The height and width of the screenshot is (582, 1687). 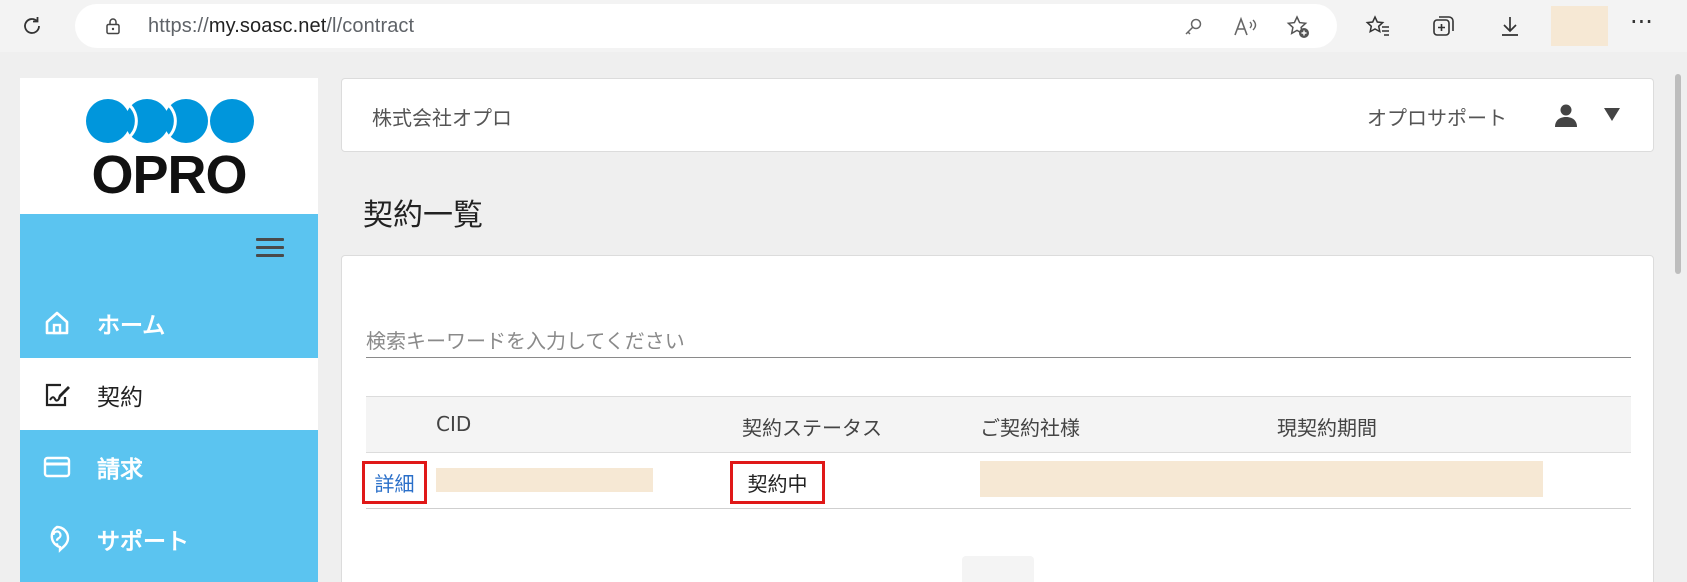 I want to click on search-input, so click(x=998, y=341).